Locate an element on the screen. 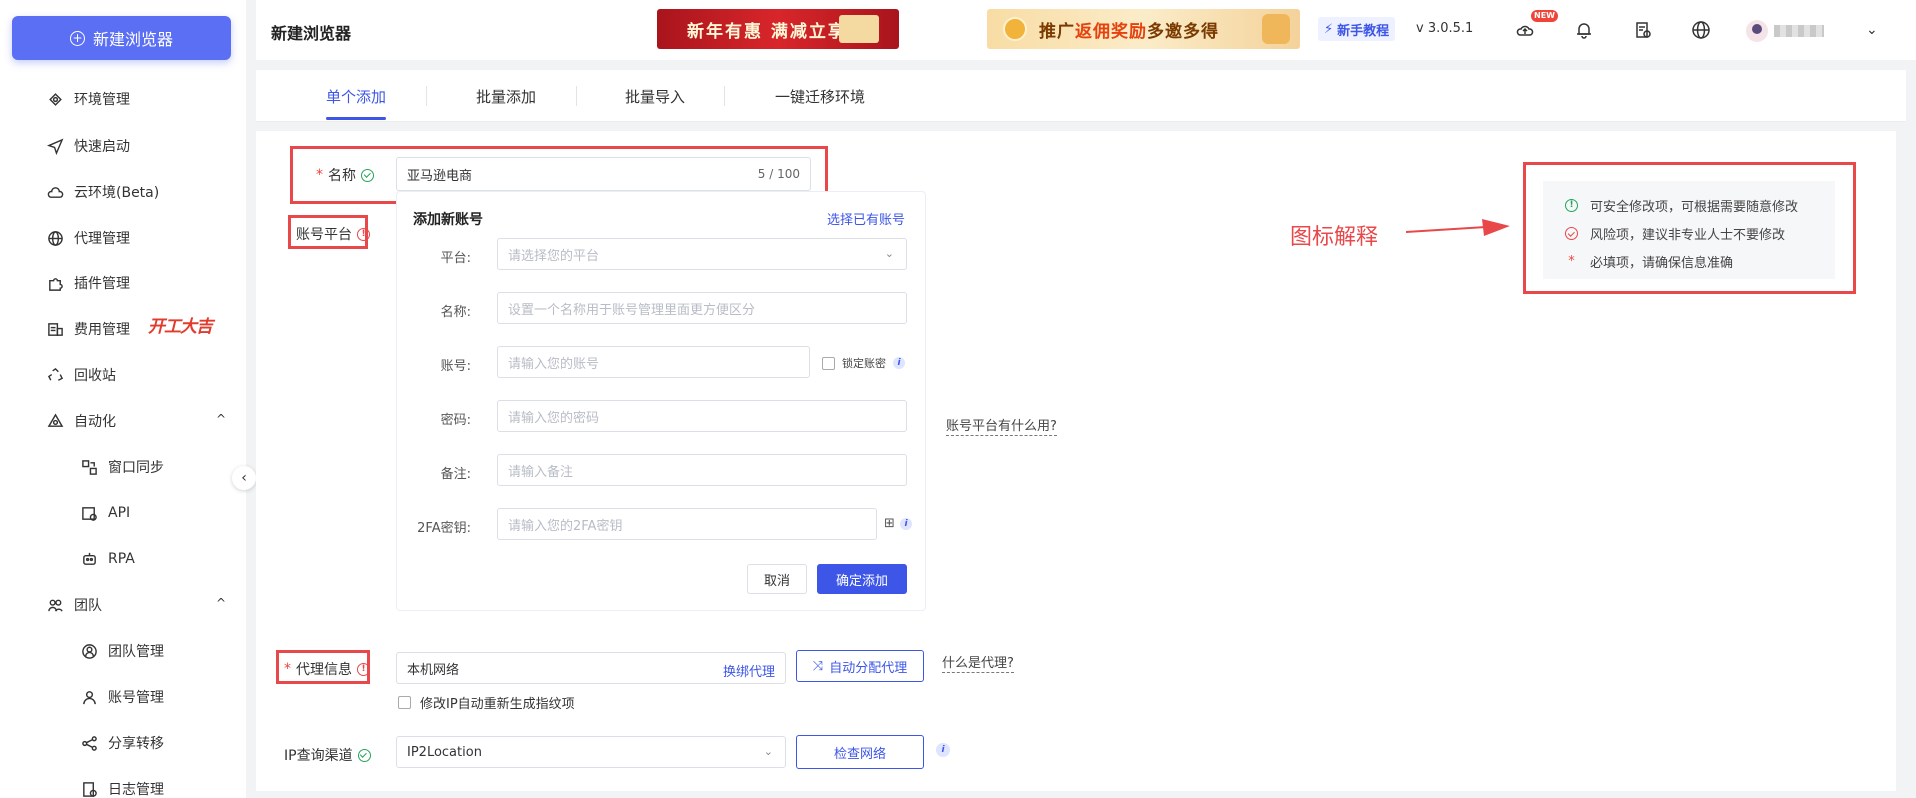  twofa-input: 请输入您的2FA密钥 is located at coordinates (687, 524).